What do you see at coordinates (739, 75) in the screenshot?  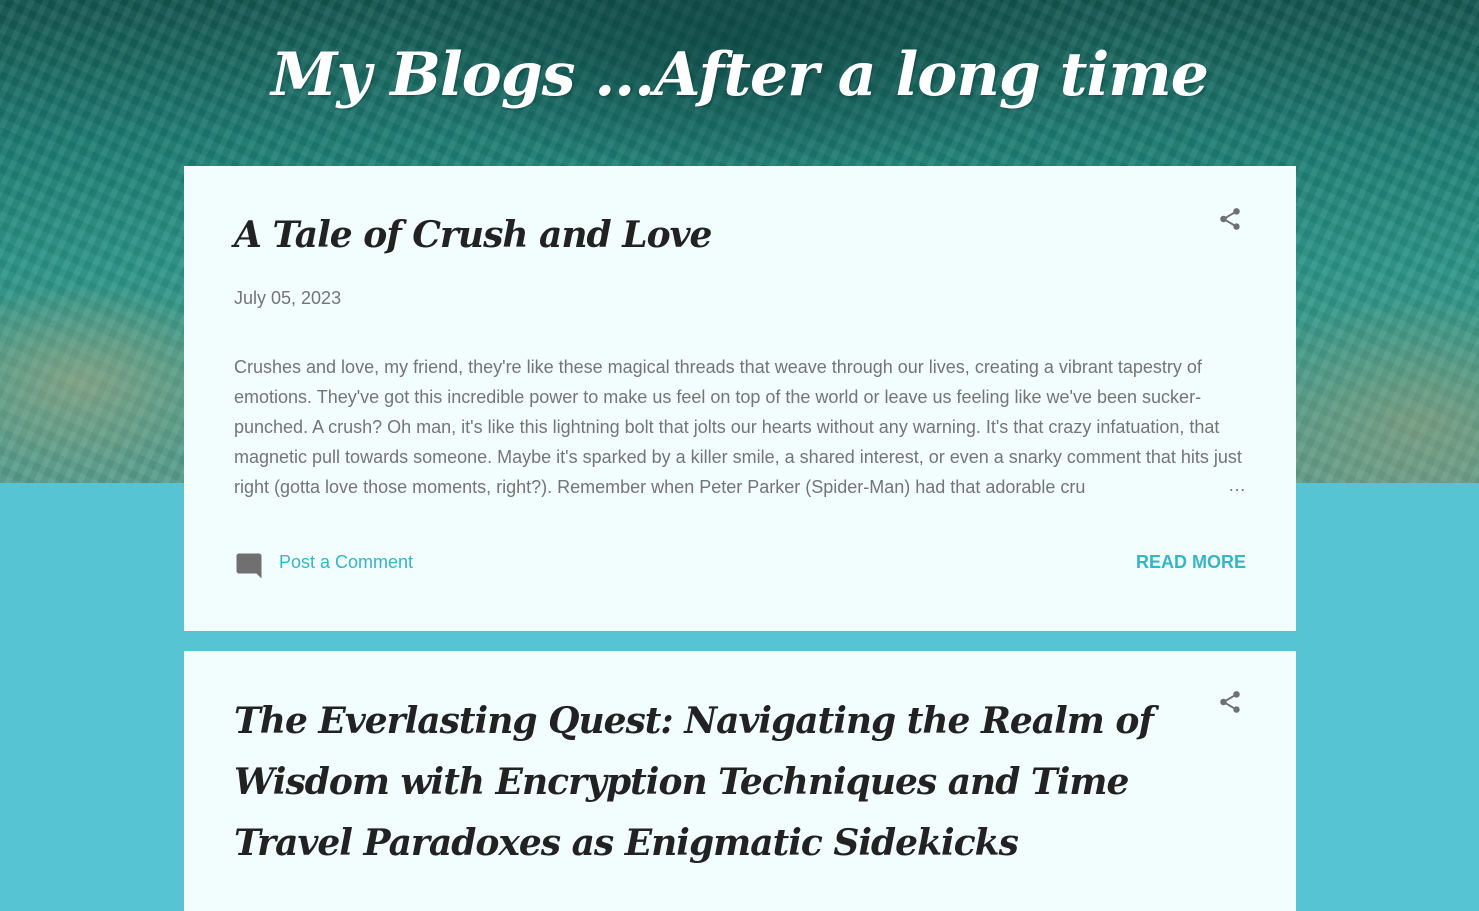 I see `blog-title: My Blogs ...After a long time` at bounding box center [739, 75].